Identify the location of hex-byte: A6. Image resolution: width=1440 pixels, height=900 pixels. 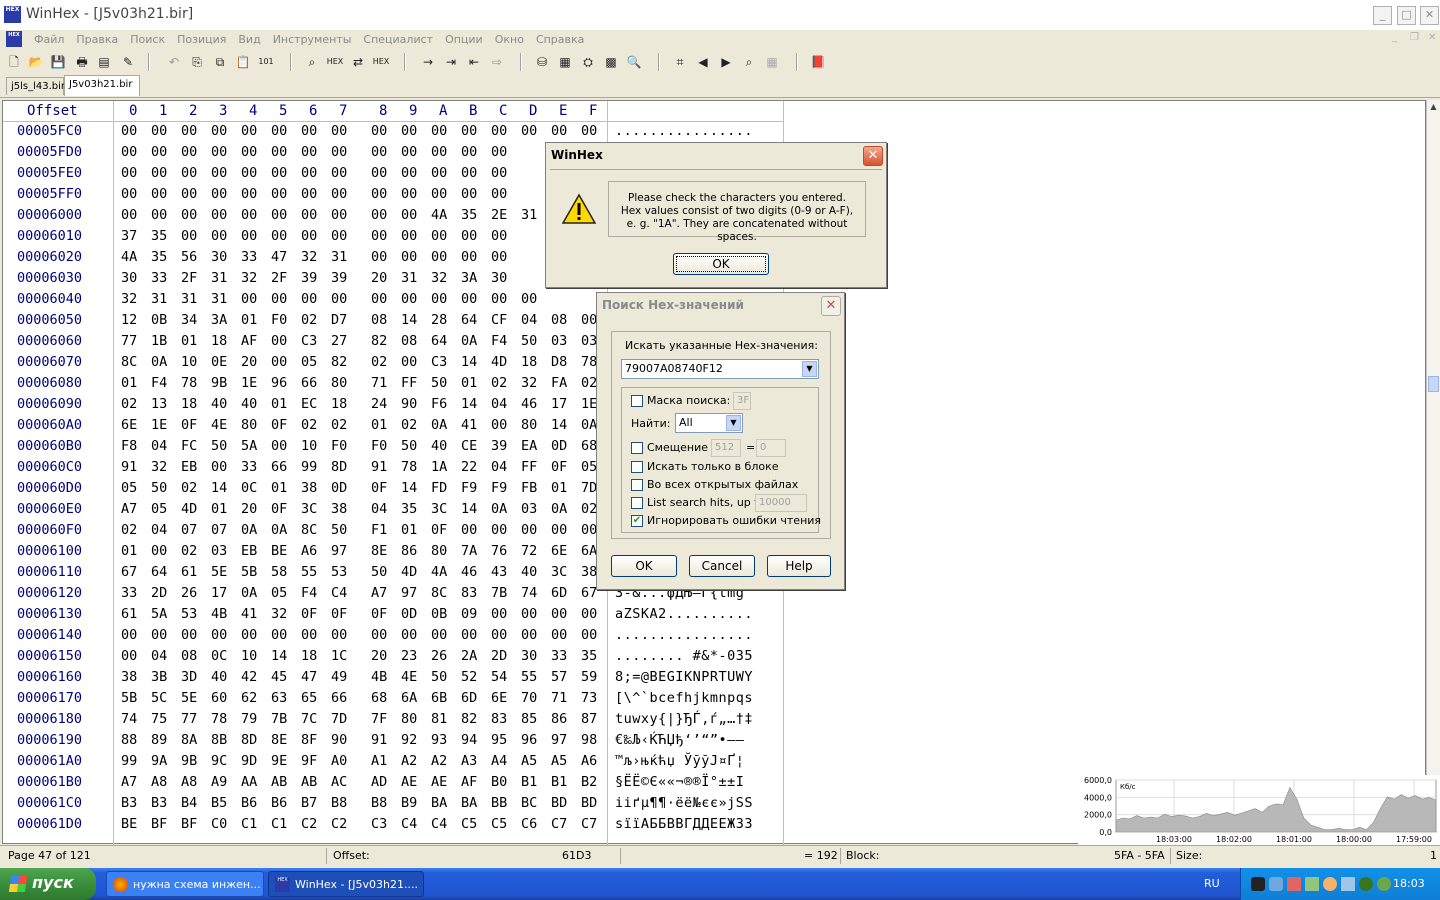
(309, 551).